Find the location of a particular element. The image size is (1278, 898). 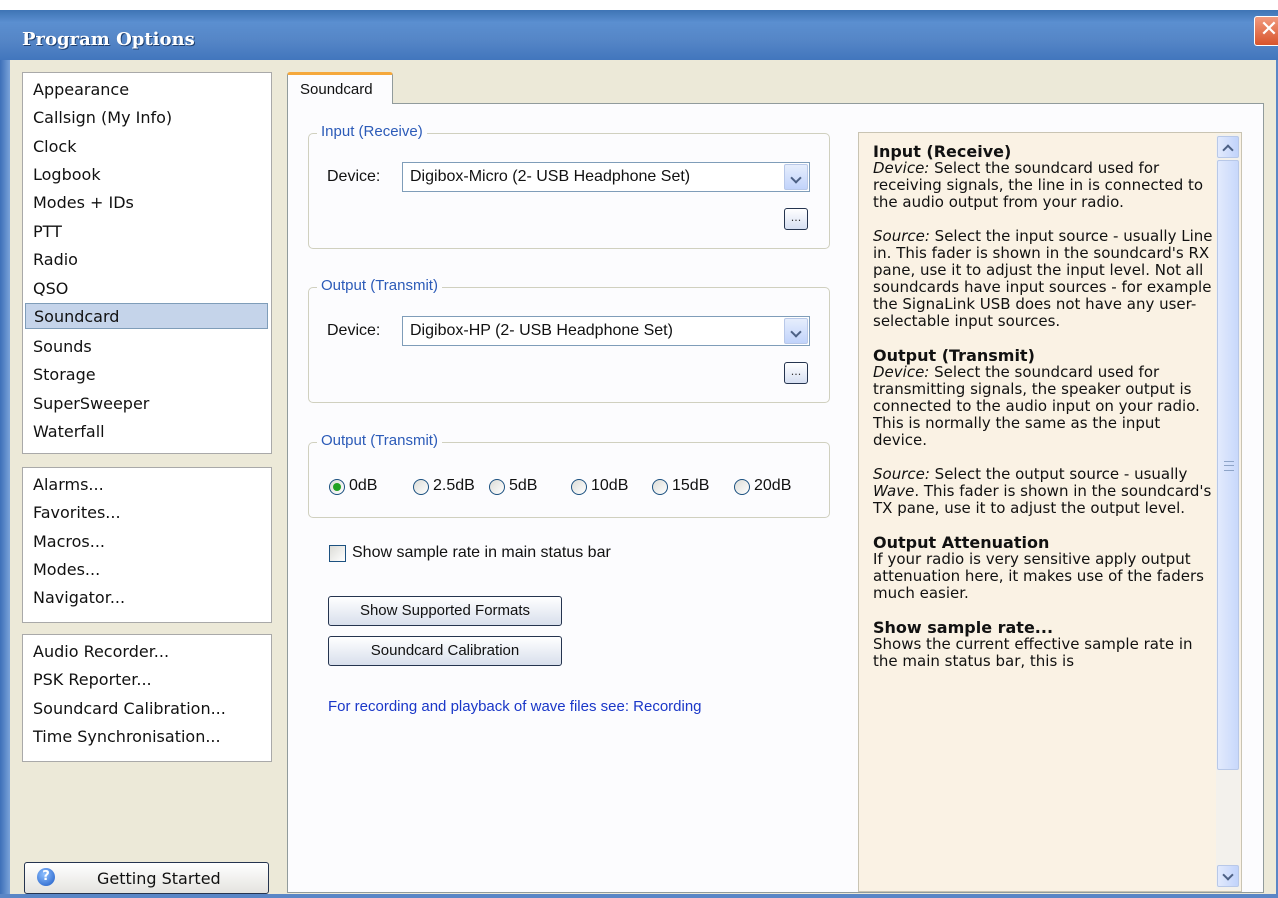

window-title: Program Options is located at coordinates (108, 39).